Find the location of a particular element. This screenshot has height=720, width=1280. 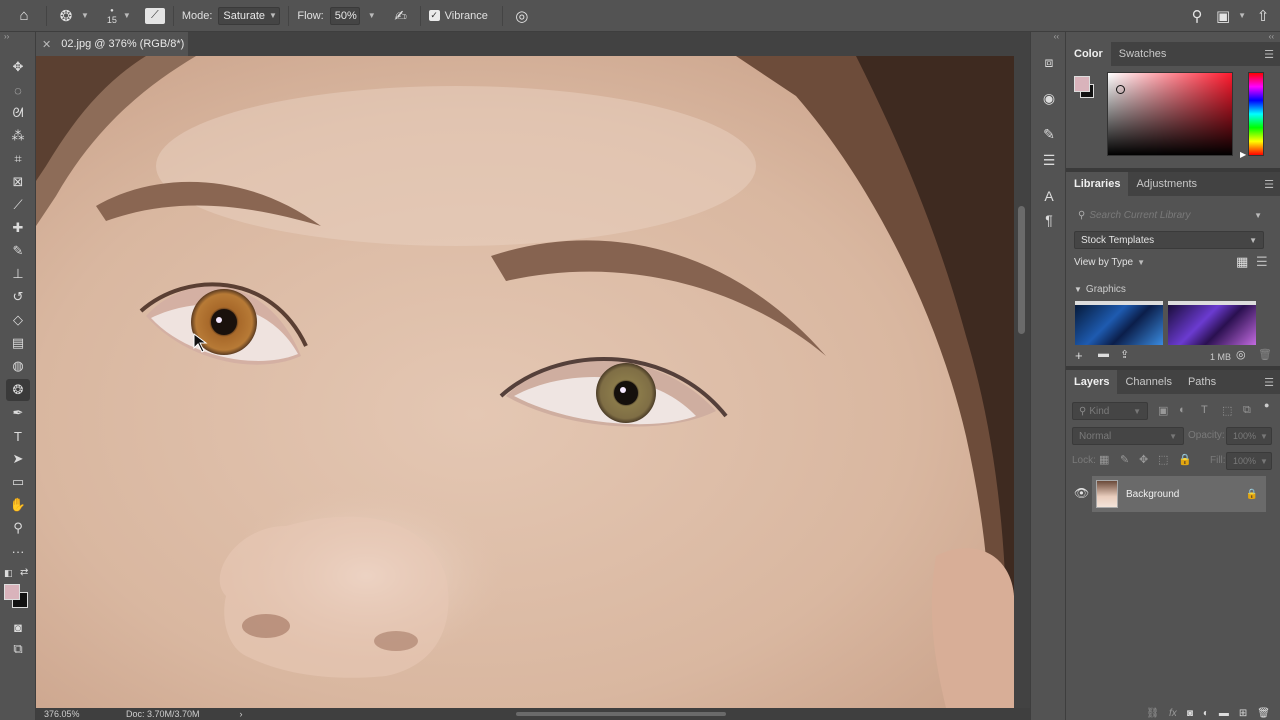

home-icon: ⌂ is located at coordinates (24, 15).